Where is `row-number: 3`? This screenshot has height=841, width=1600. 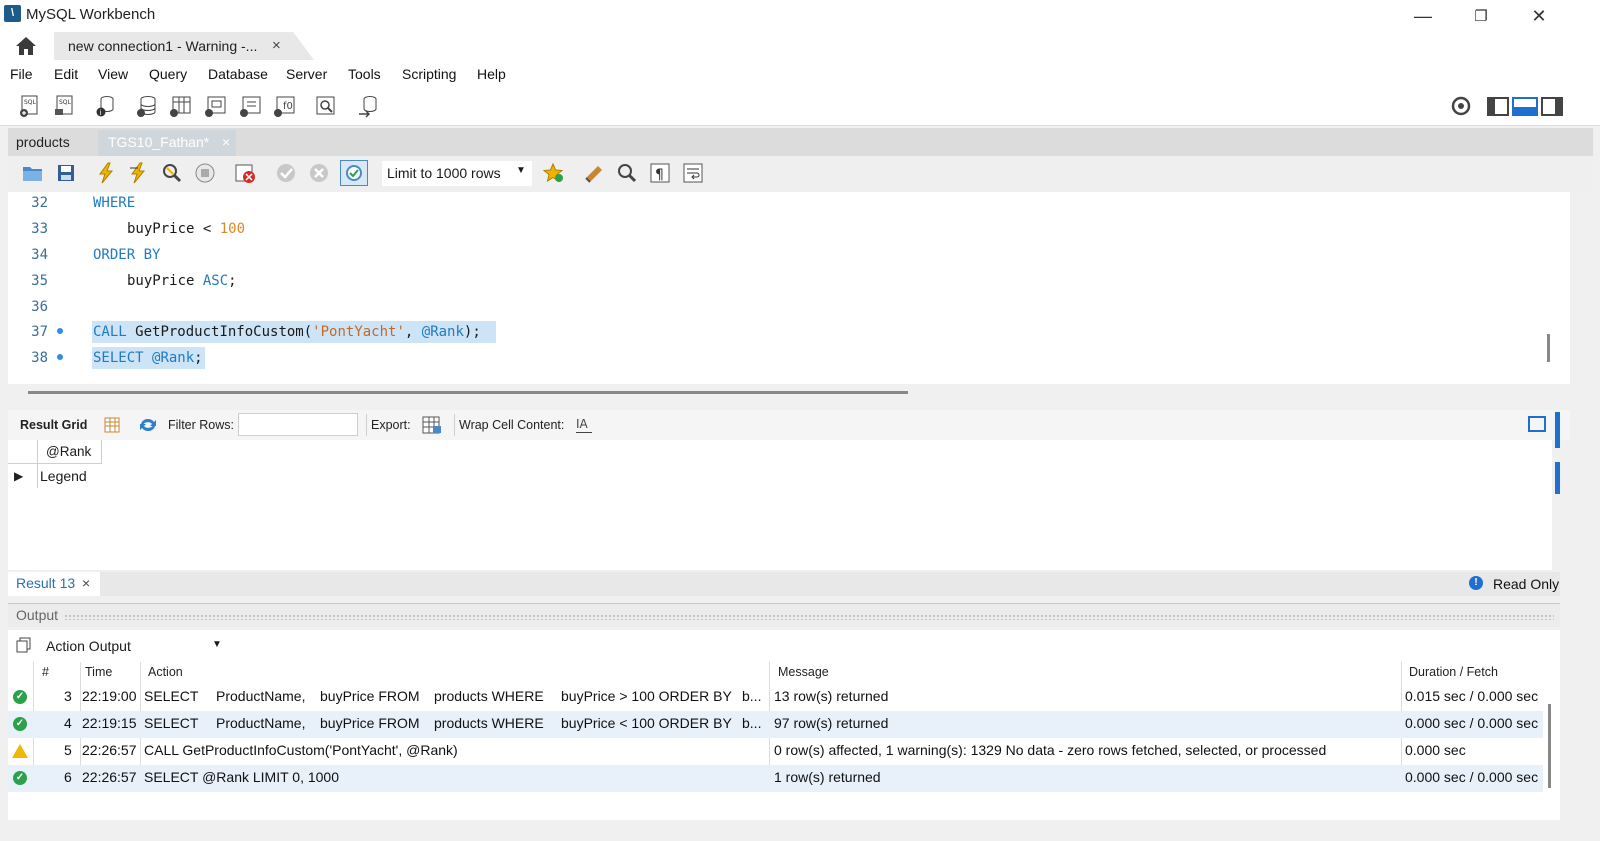 row-number: 3 is located at coordinates (68, 696).